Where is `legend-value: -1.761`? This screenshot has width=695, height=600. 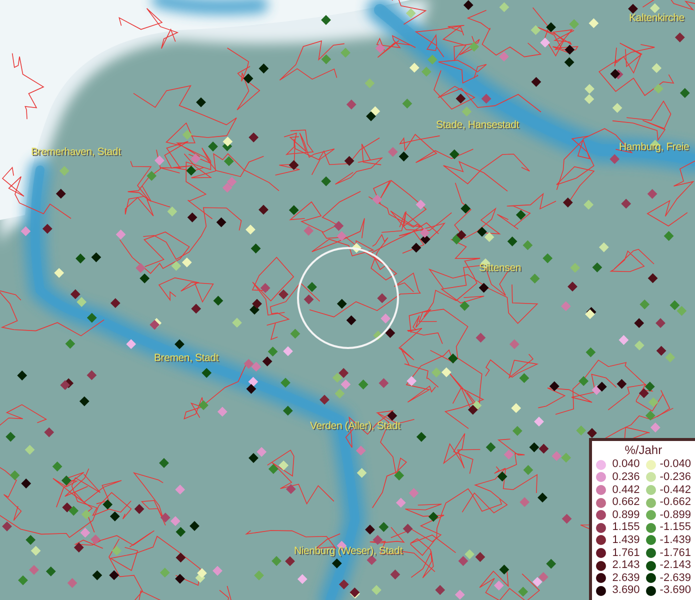 legend-value: -1.761 is located at coordinates (675, 553).